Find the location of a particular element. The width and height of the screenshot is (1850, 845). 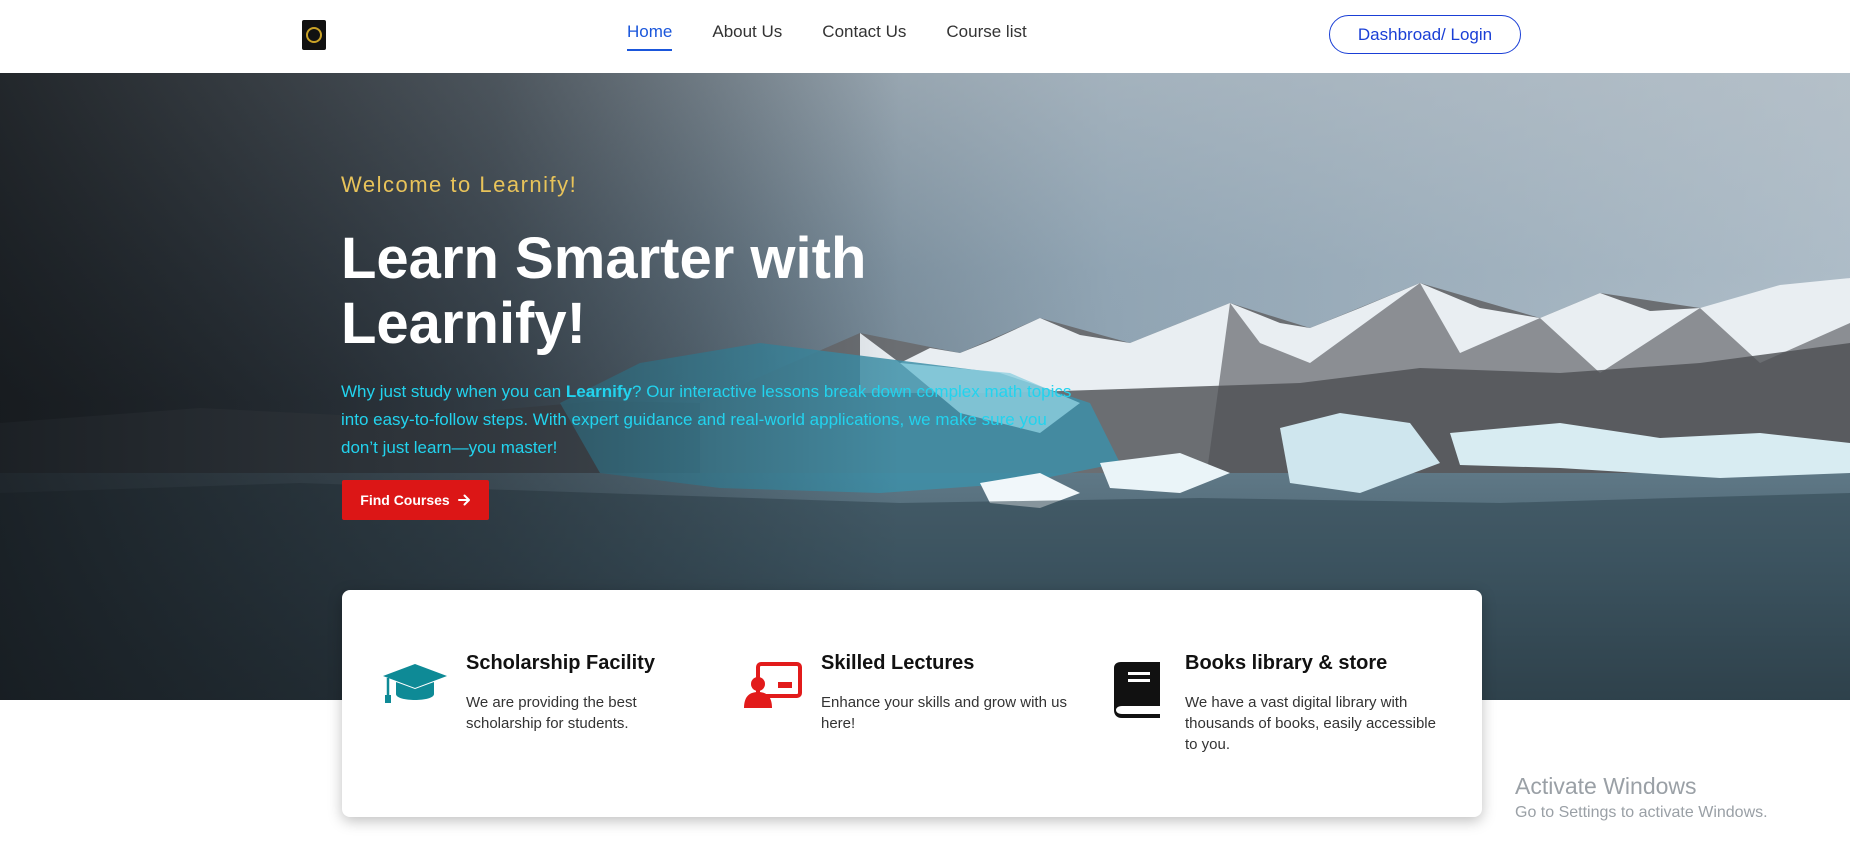

hero-welcome-text: Welcome to Learnify! is located at coordinates (459, 184).